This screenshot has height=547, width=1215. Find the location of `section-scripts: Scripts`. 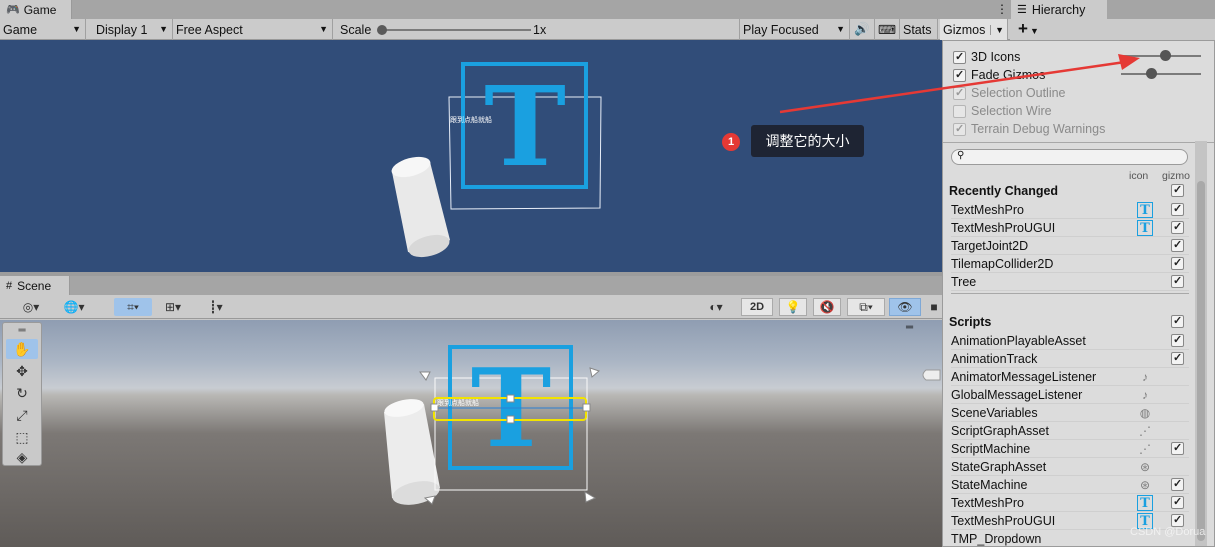

section-scripts: Scripts is located at coordinates (970, 322).